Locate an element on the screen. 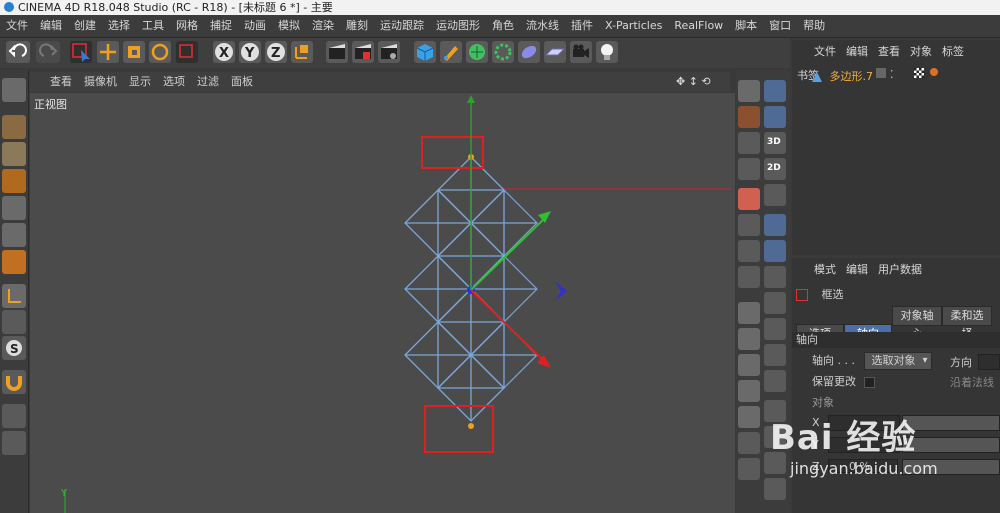 Image resolution: width=1000 pixels, height=513 pixels. am-menu-mode: 模式 is located at coordinates (816, 270).